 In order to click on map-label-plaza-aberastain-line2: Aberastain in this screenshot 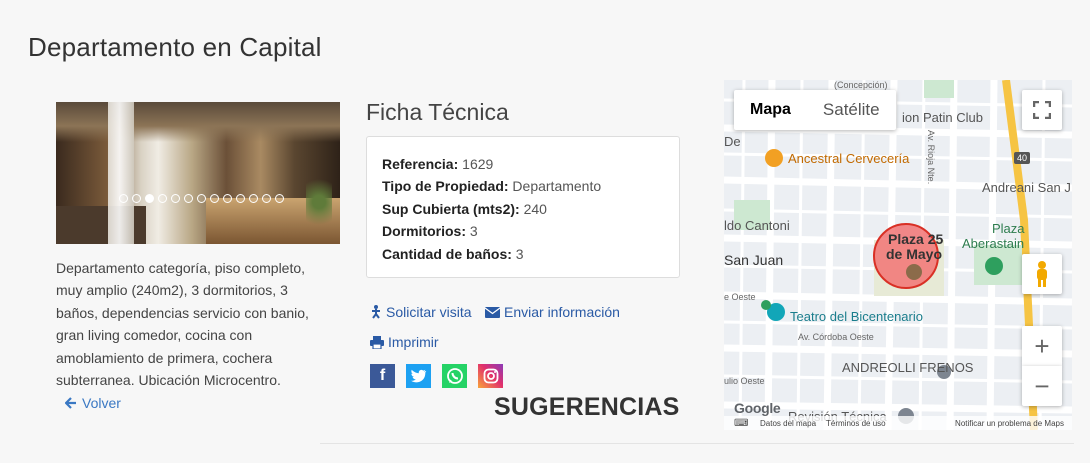, I will do `click(993, 243)`.